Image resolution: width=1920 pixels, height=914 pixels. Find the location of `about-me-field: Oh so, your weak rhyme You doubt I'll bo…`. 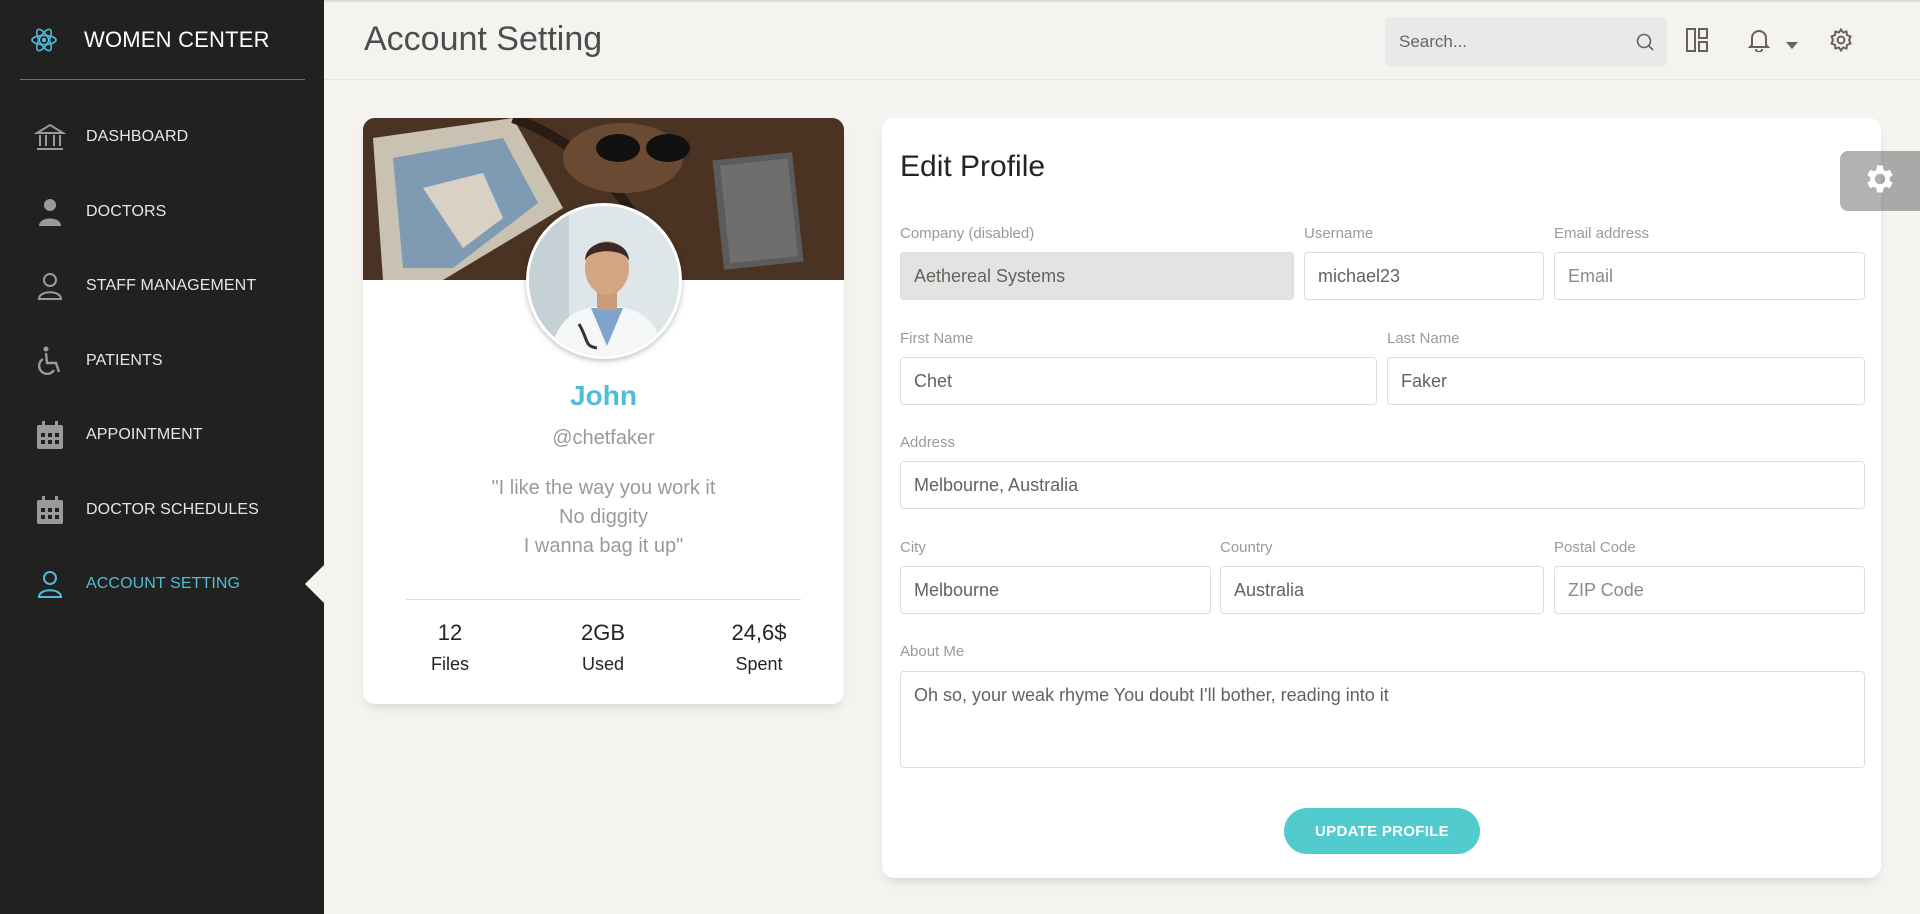

about-me-field: Oh so, your weak rhyme You doubt I'll bo… is located at coordinates (1382, 719).